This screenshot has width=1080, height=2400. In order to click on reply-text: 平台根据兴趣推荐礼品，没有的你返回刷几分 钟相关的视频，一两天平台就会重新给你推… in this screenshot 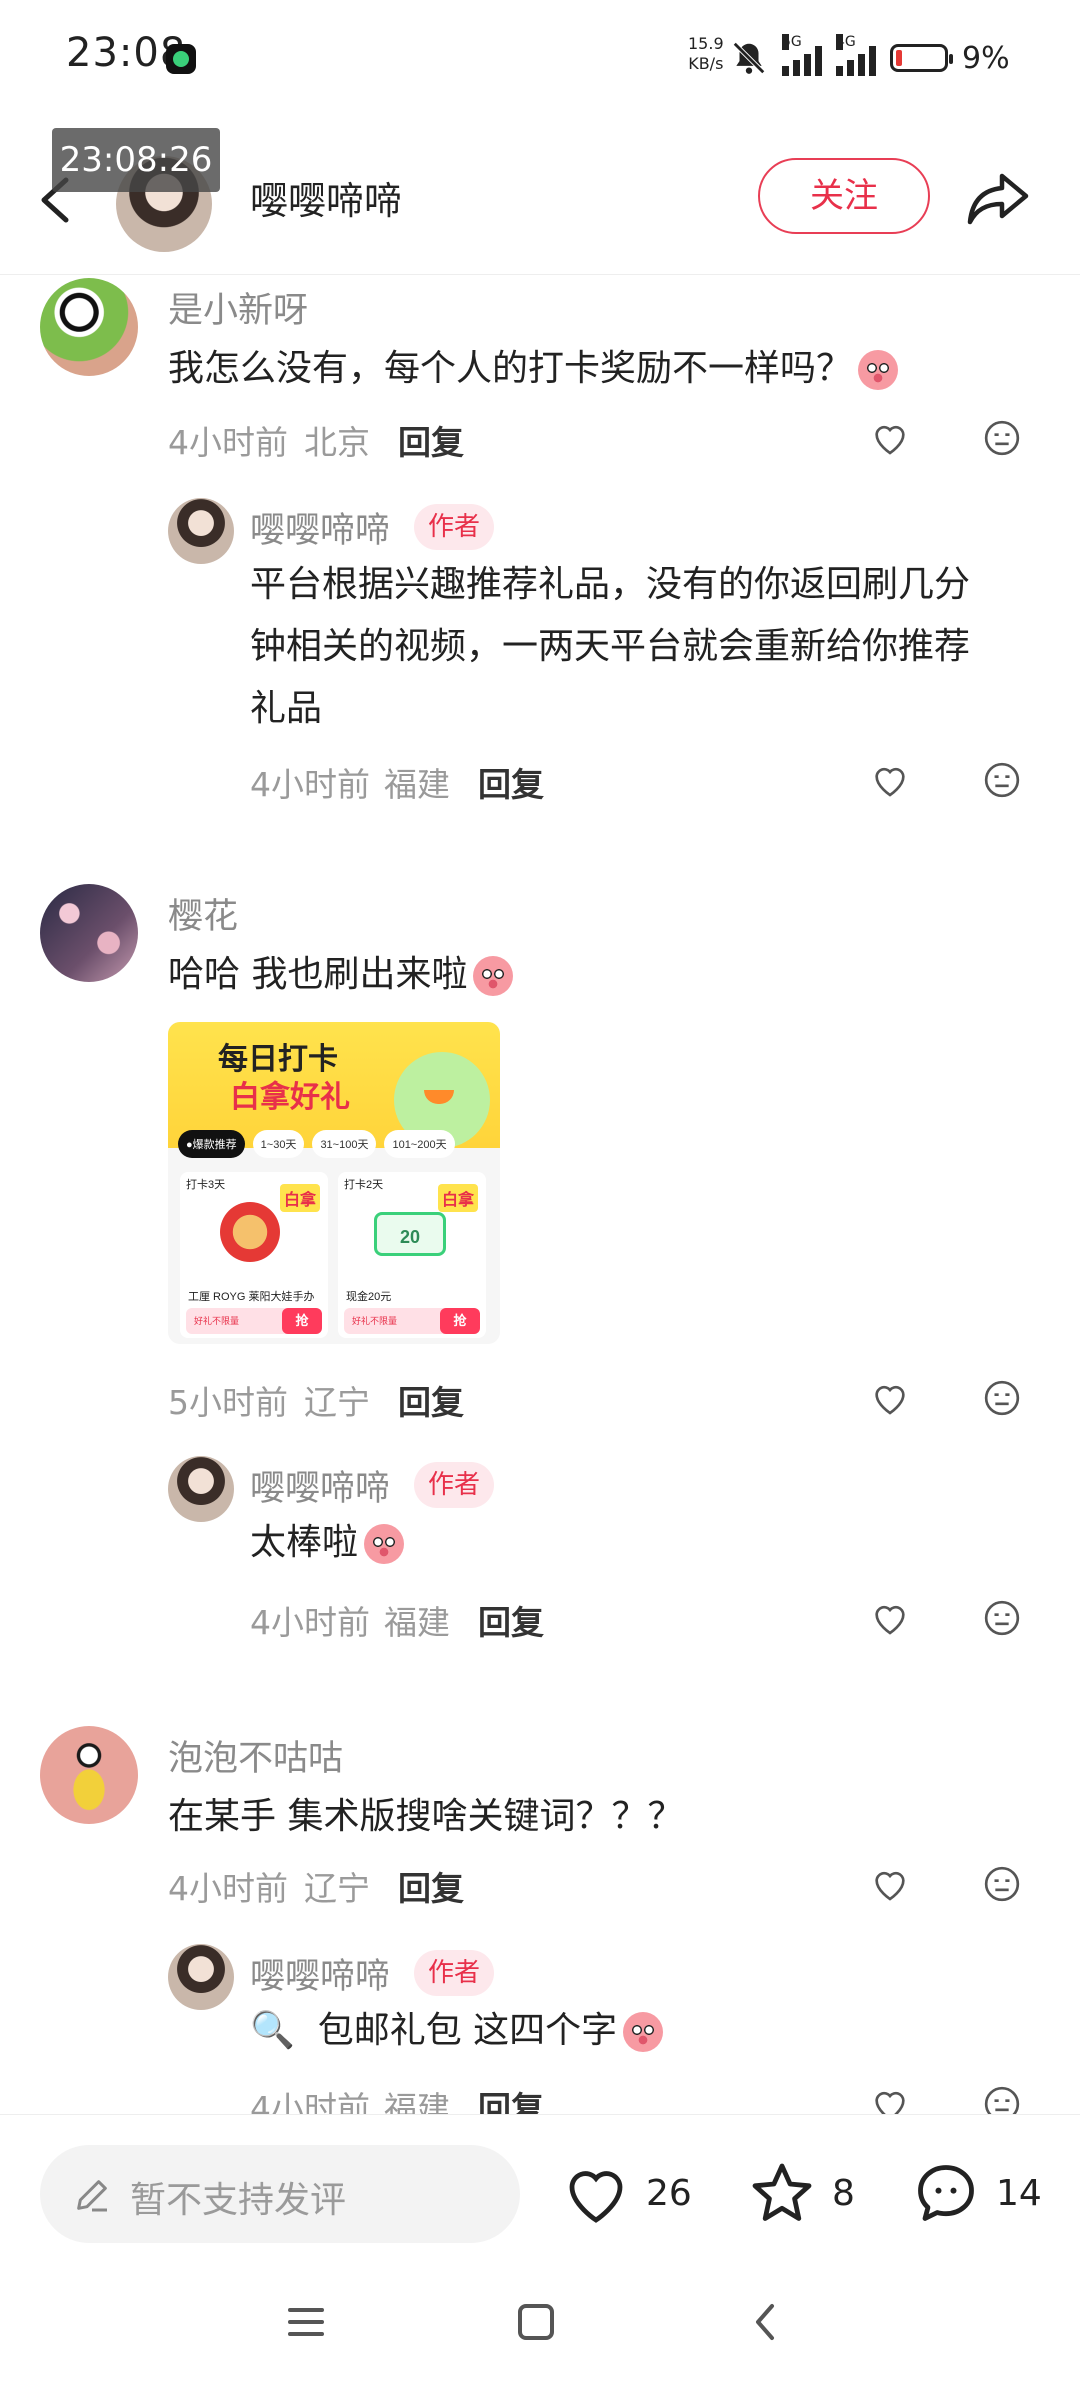, I will do `click(610, 646)`.